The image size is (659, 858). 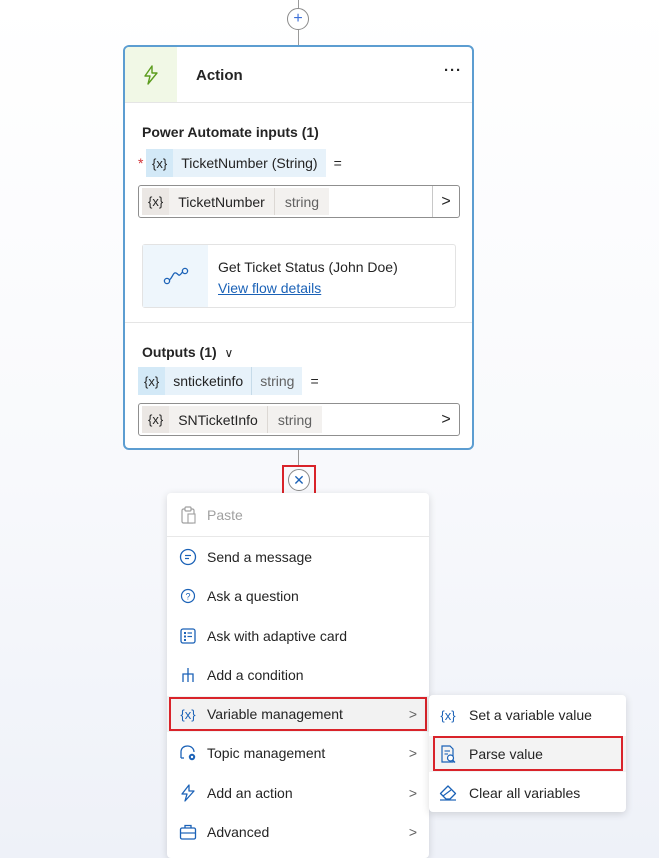 I want to click on input-value-field: {x} TicketNumber string >, so click(x=299, y=201).